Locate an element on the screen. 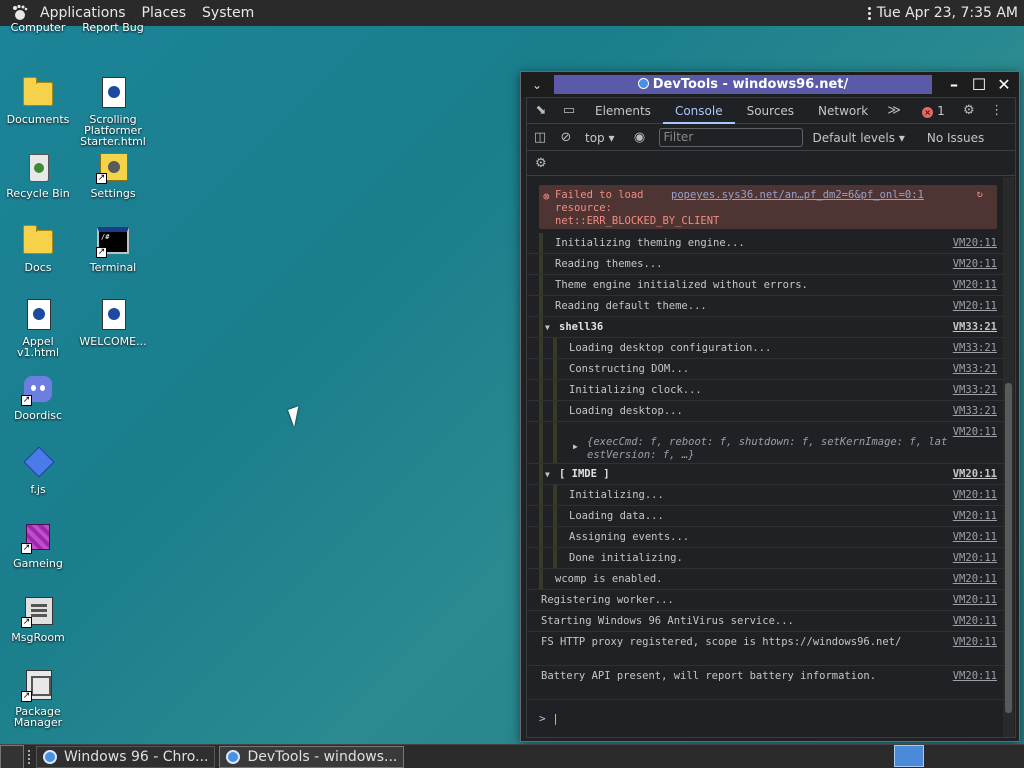 This screenshot has height=768, width=1024. tray-chrome-icon is located at coordinates (909, 756).